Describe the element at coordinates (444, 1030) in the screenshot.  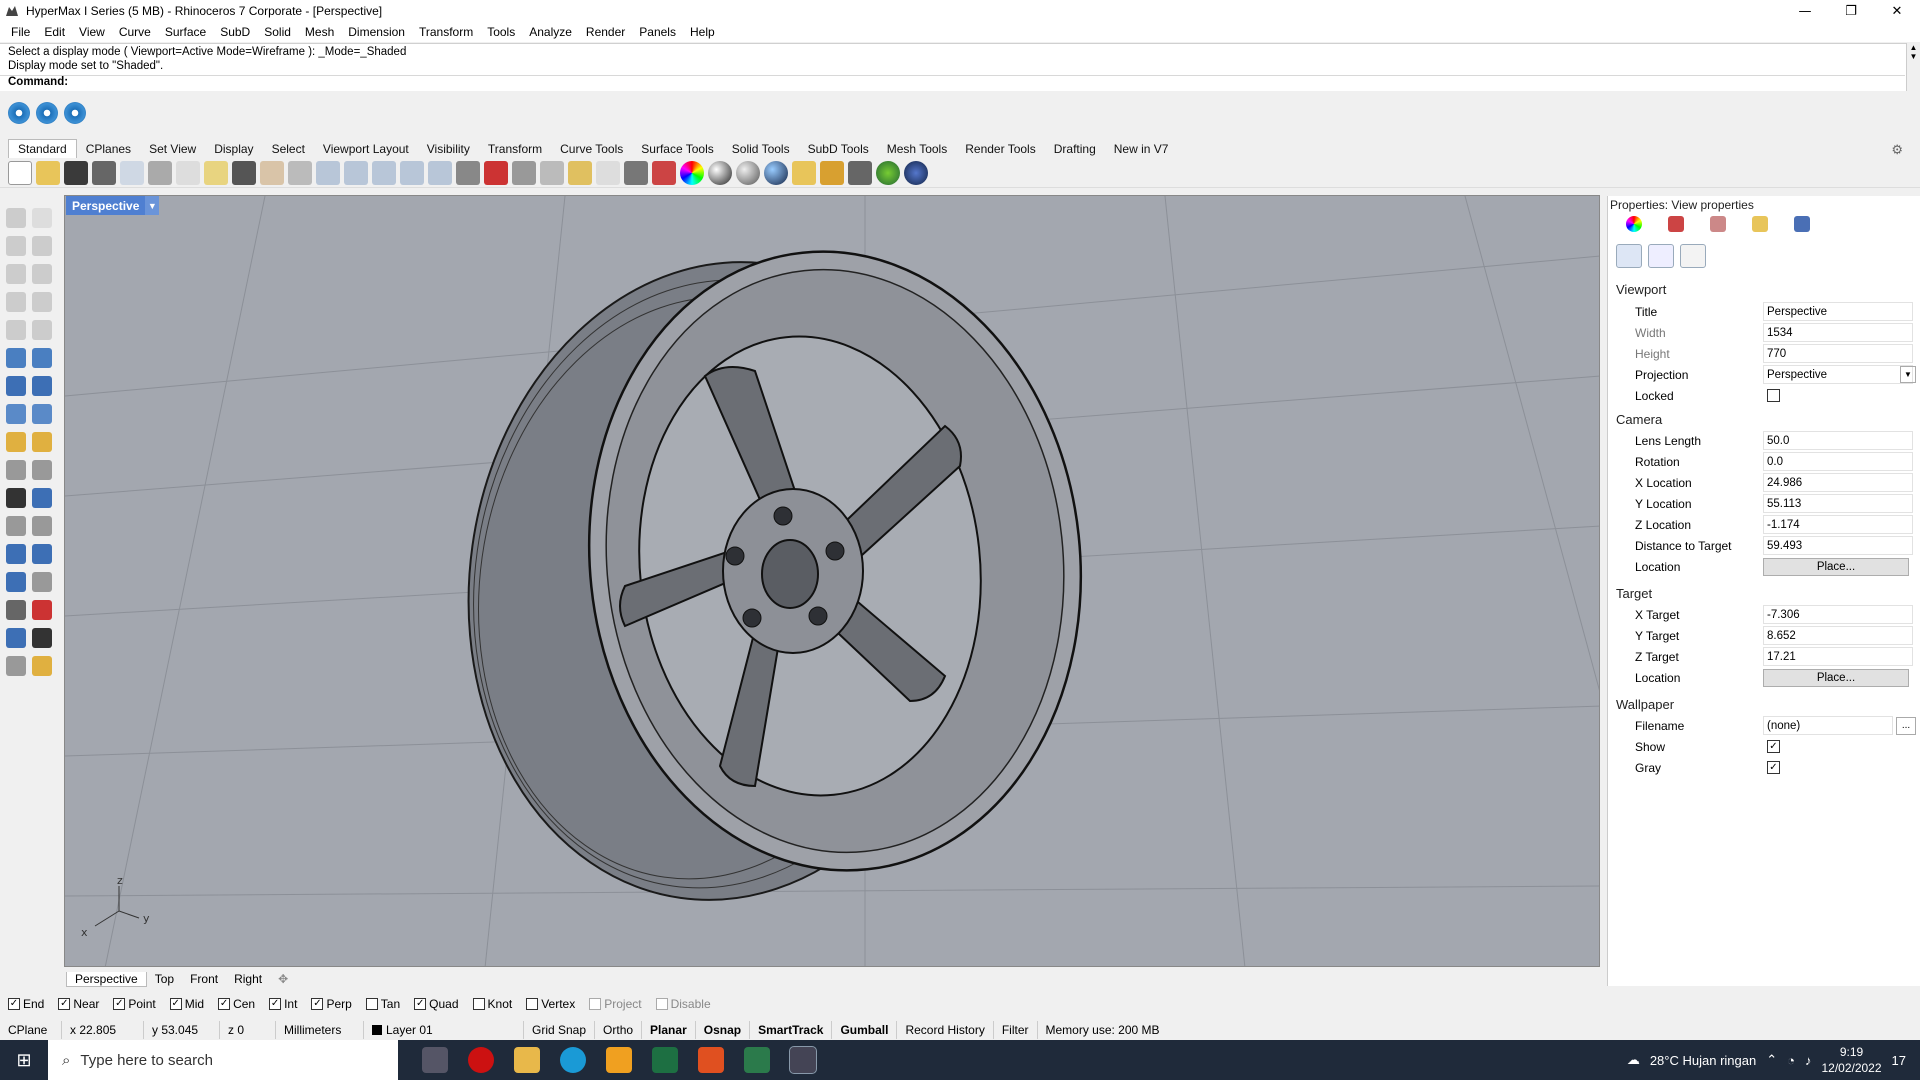
I see `status-layer: Layer 01` at that location.